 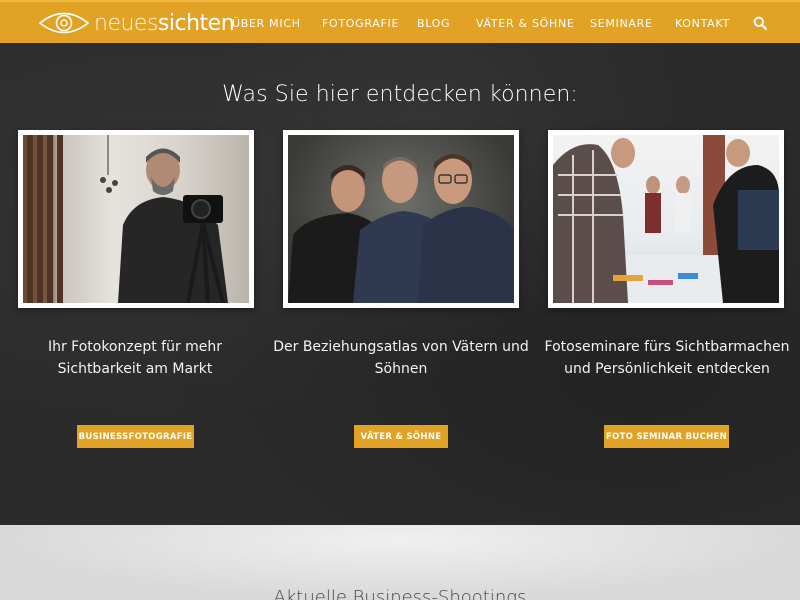 I want to click on photographer-photo, so click(x=136, y=219).